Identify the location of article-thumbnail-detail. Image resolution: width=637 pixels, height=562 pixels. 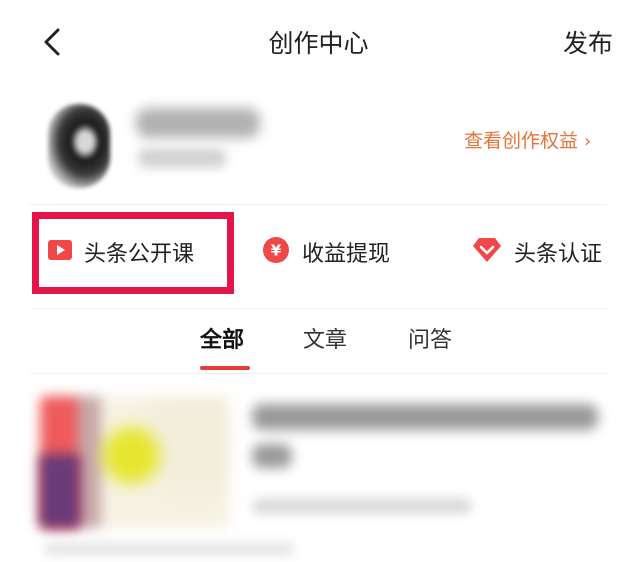
(60, 491).